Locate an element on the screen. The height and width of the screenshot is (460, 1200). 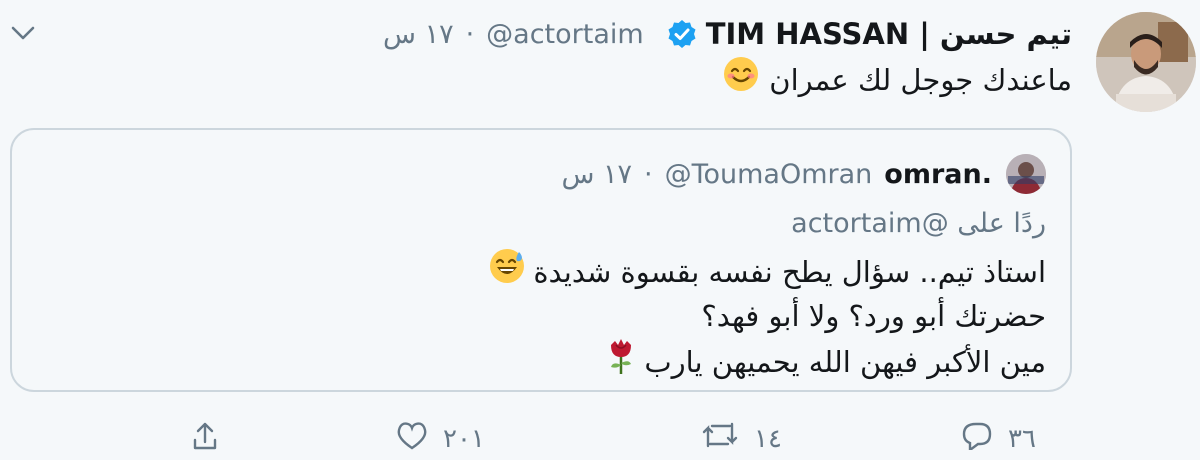
quoted-line-text: حضرتك أبو ورد؟ ولا أبو فهد؟ is located at coordinates (873, 316).